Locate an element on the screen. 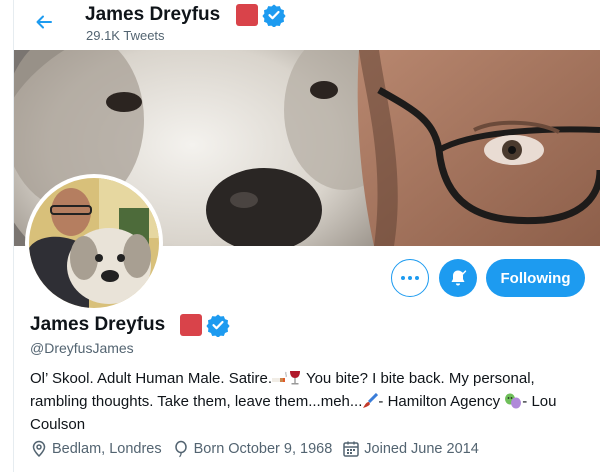 Image resolution: width=600 pixels, height=472 pixels. location-item: Bedlam, Londres is located at coordinates (96, 449).